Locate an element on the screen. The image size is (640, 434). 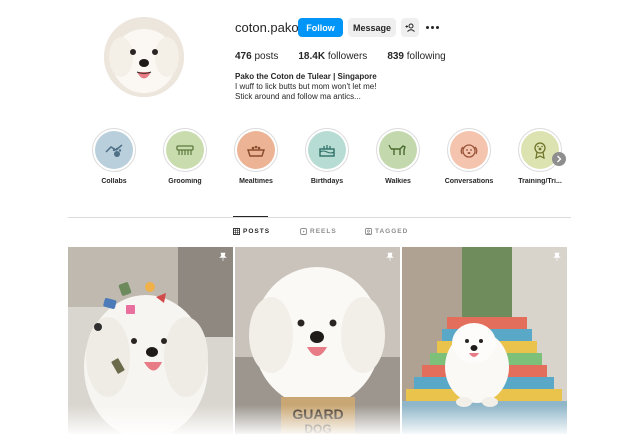
tagged-icon is located at coordinates (368, 231).